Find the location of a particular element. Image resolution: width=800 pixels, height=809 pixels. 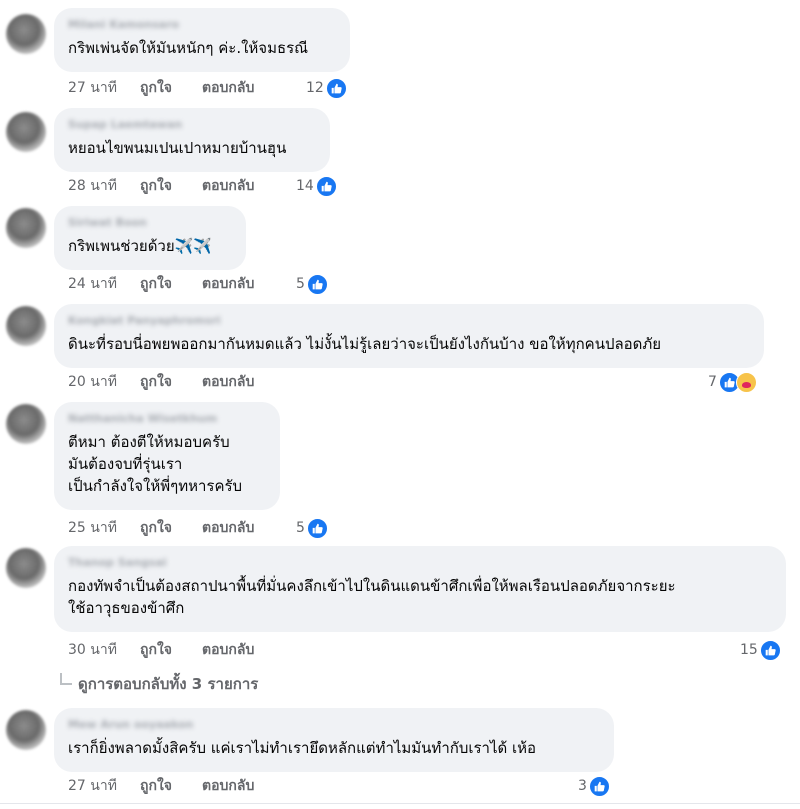

comment-line: กริพเพนช่วยด้วย✈️✈️ is located at coordinates (140, 246).